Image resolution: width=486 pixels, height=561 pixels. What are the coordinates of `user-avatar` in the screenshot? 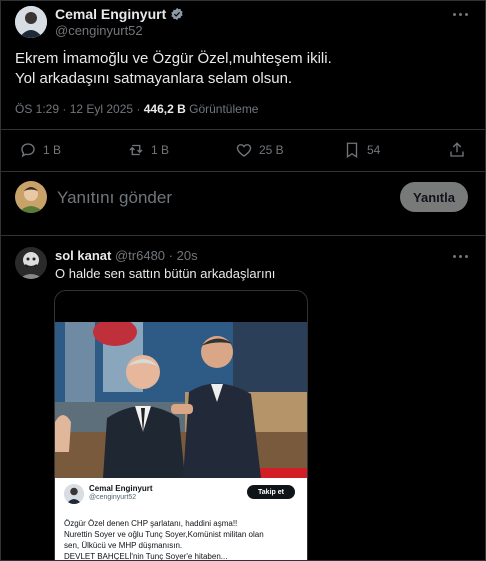 It's located at (31, 197).